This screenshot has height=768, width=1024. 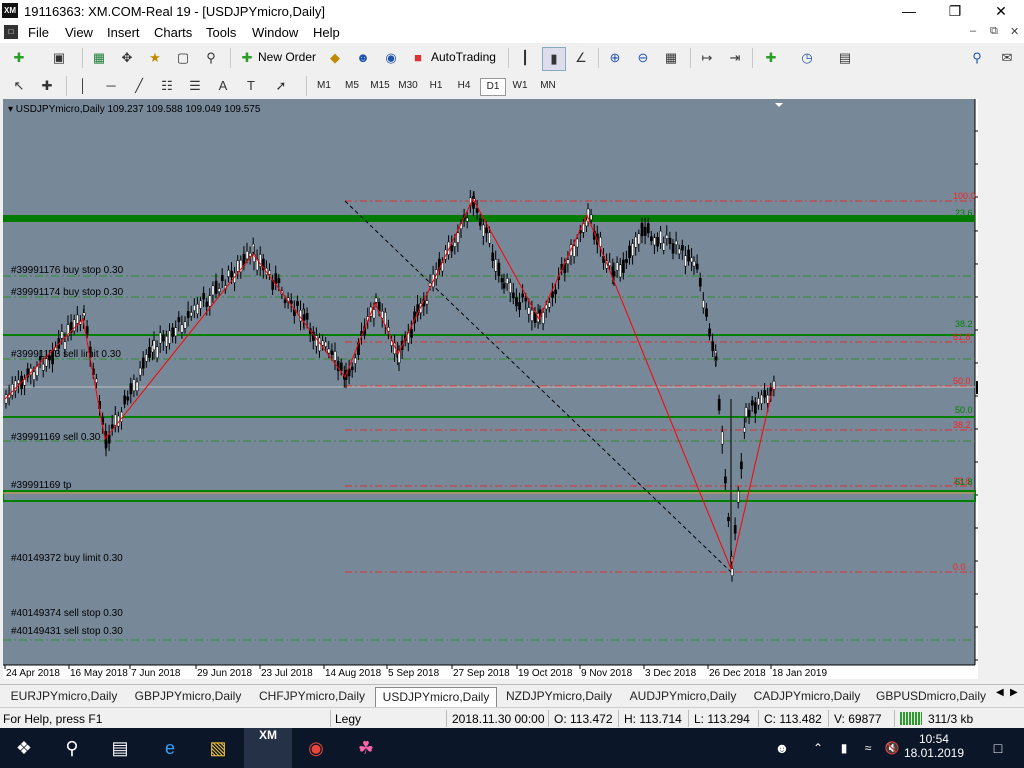 I want to click on profiles-icon: ▣, so click(x=59, y=58).